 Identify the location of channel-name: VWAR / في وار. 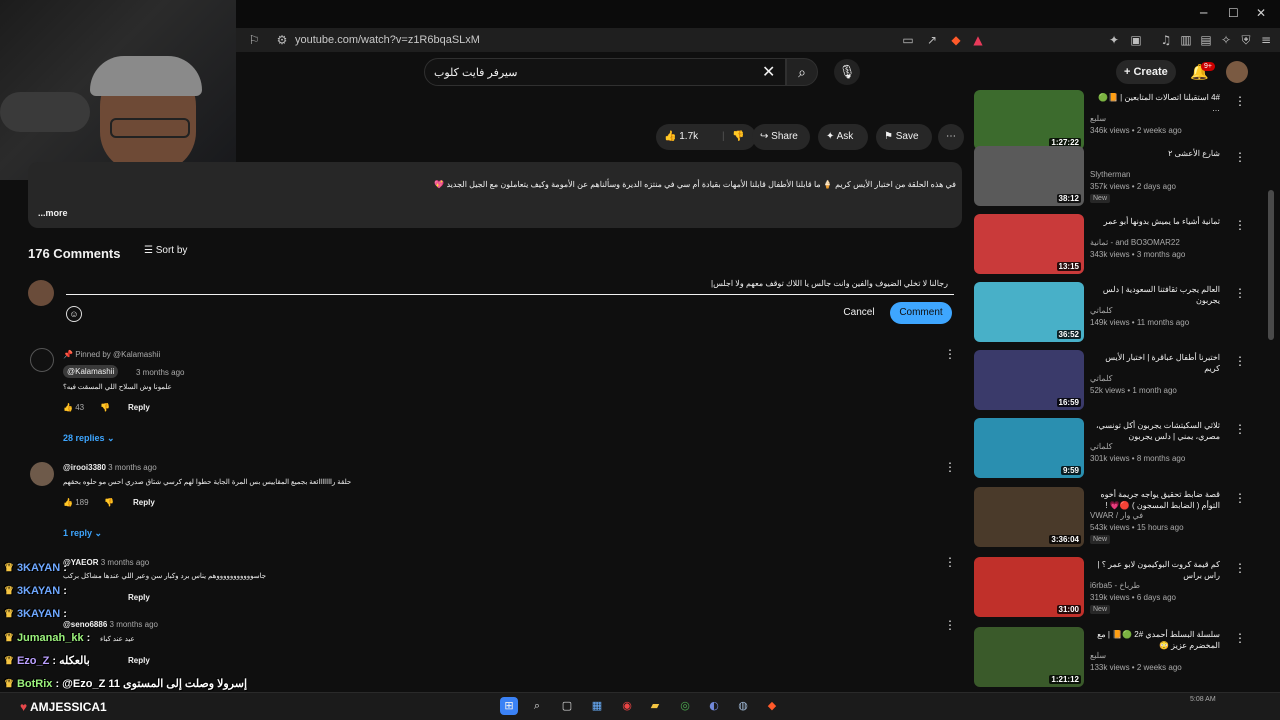
(1155, 515).